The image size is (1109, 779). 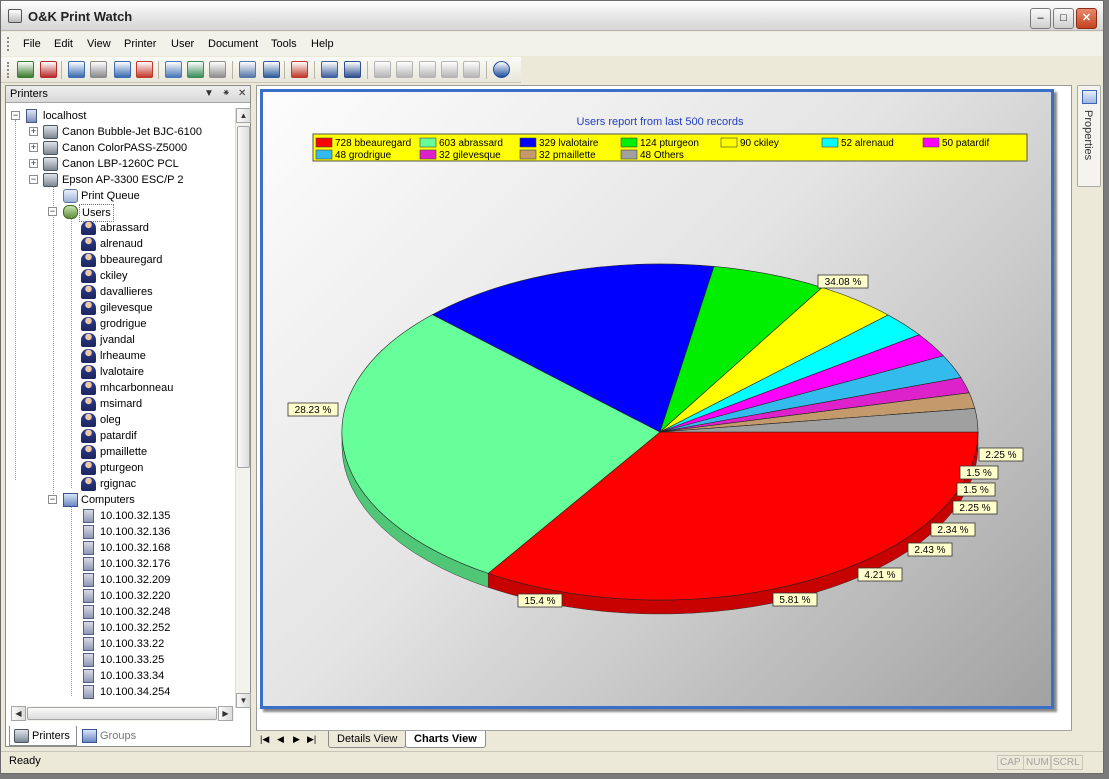 I want to click on tree-computer: 10.100.33.34, so click(x=122, y=676).